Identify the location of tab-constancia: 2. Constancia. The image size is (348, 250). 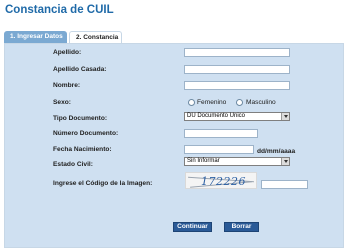
(95, 37).